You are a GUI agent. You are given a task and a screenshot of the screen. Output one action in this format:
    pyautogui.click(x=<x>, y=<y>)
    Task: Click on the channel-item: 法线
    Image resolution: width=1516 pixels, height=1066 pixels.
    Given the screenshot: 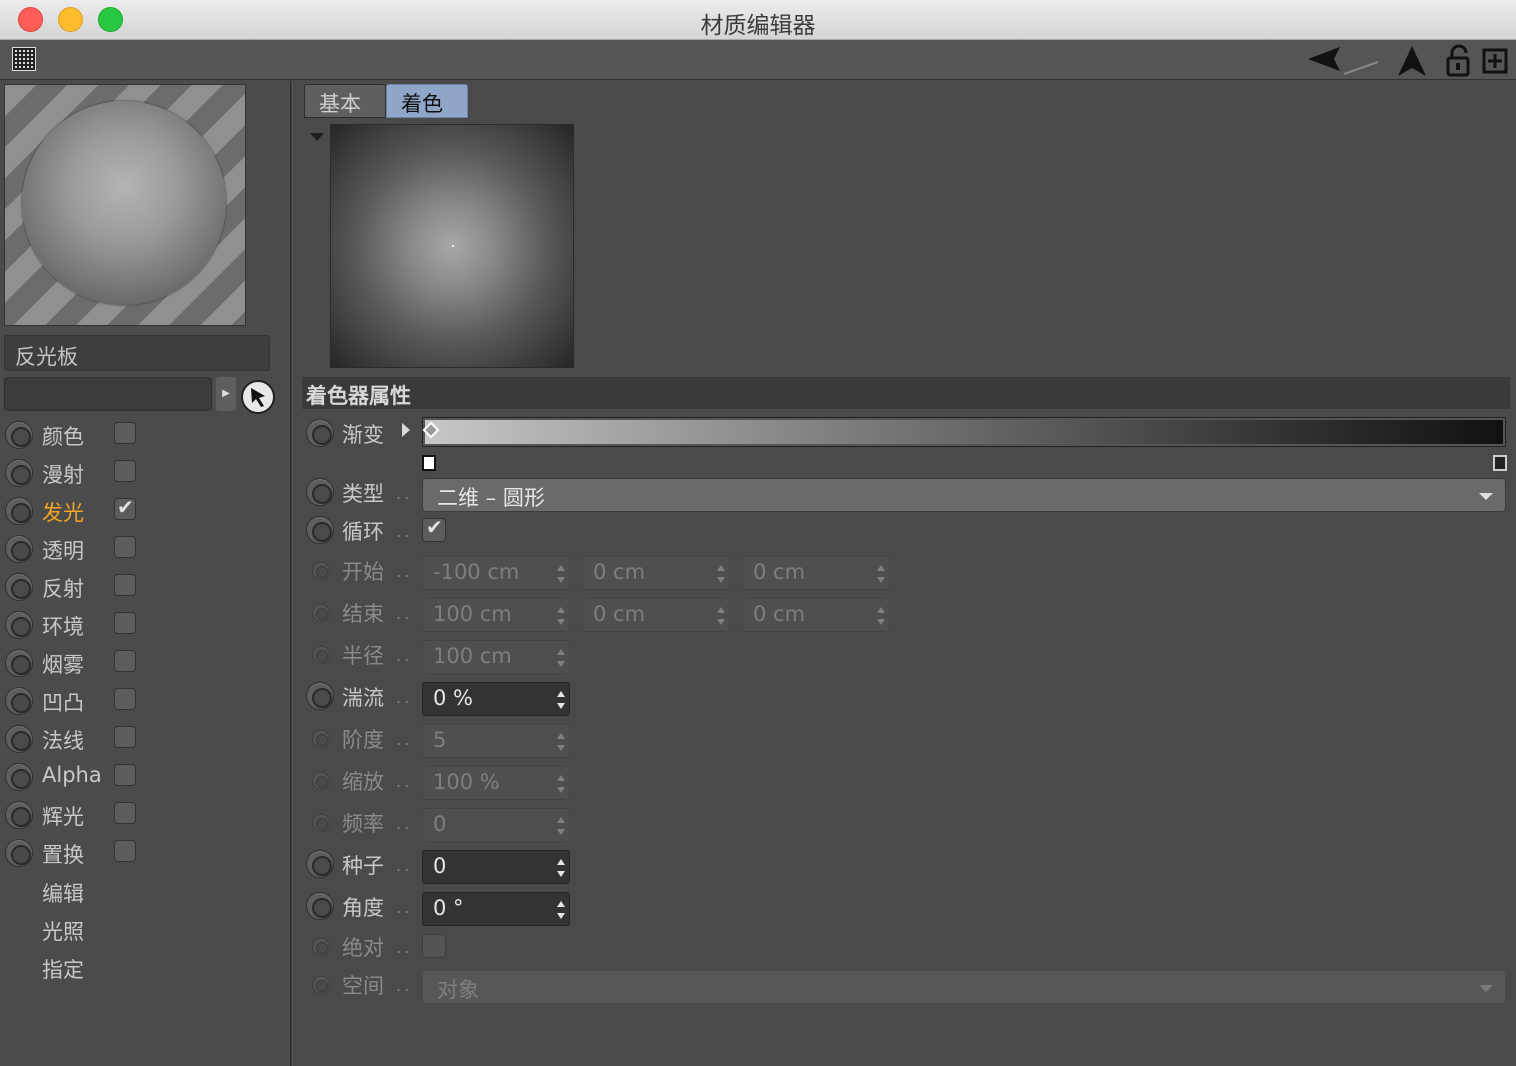 What is the action you would take?
    pyautogui.click(x=144, y=740)
    